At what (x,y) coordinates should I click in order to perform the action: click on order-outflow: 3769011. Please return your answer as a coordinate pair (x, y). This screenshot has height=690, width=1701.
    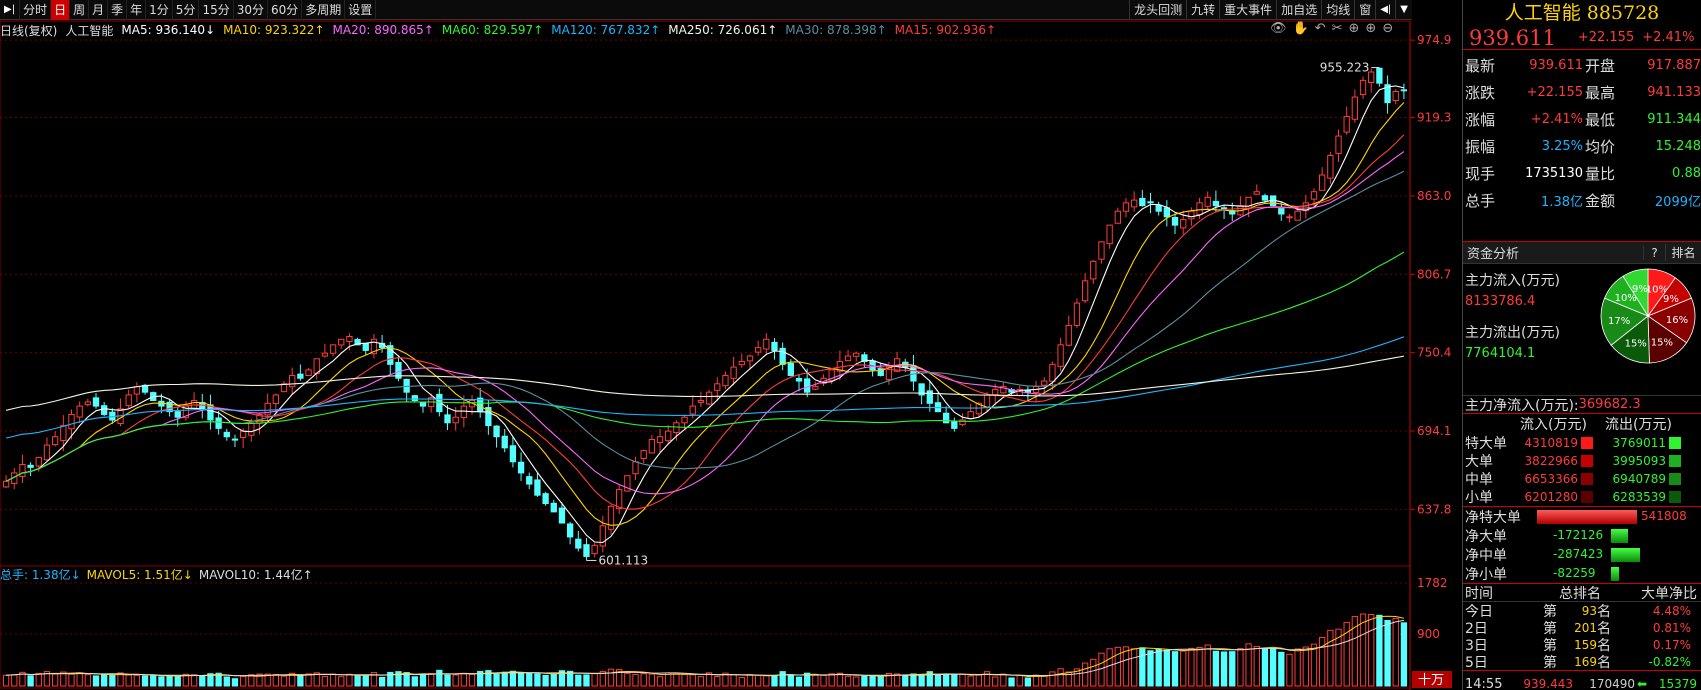
    Looking at the image, I should click on (1639, 443).